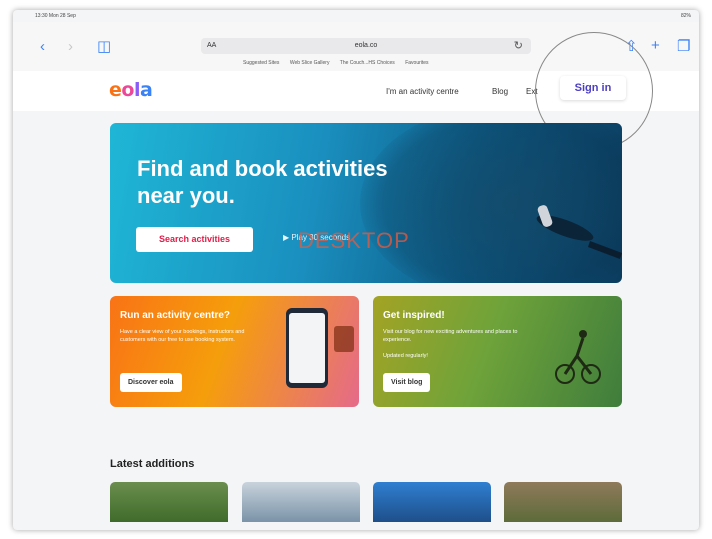 The height and width of the screenshot is (539, 712). What do you see at coordinates (42, 46) in the screenshot?
I see `back-icon: ‹` at bounding box center [42, 46].